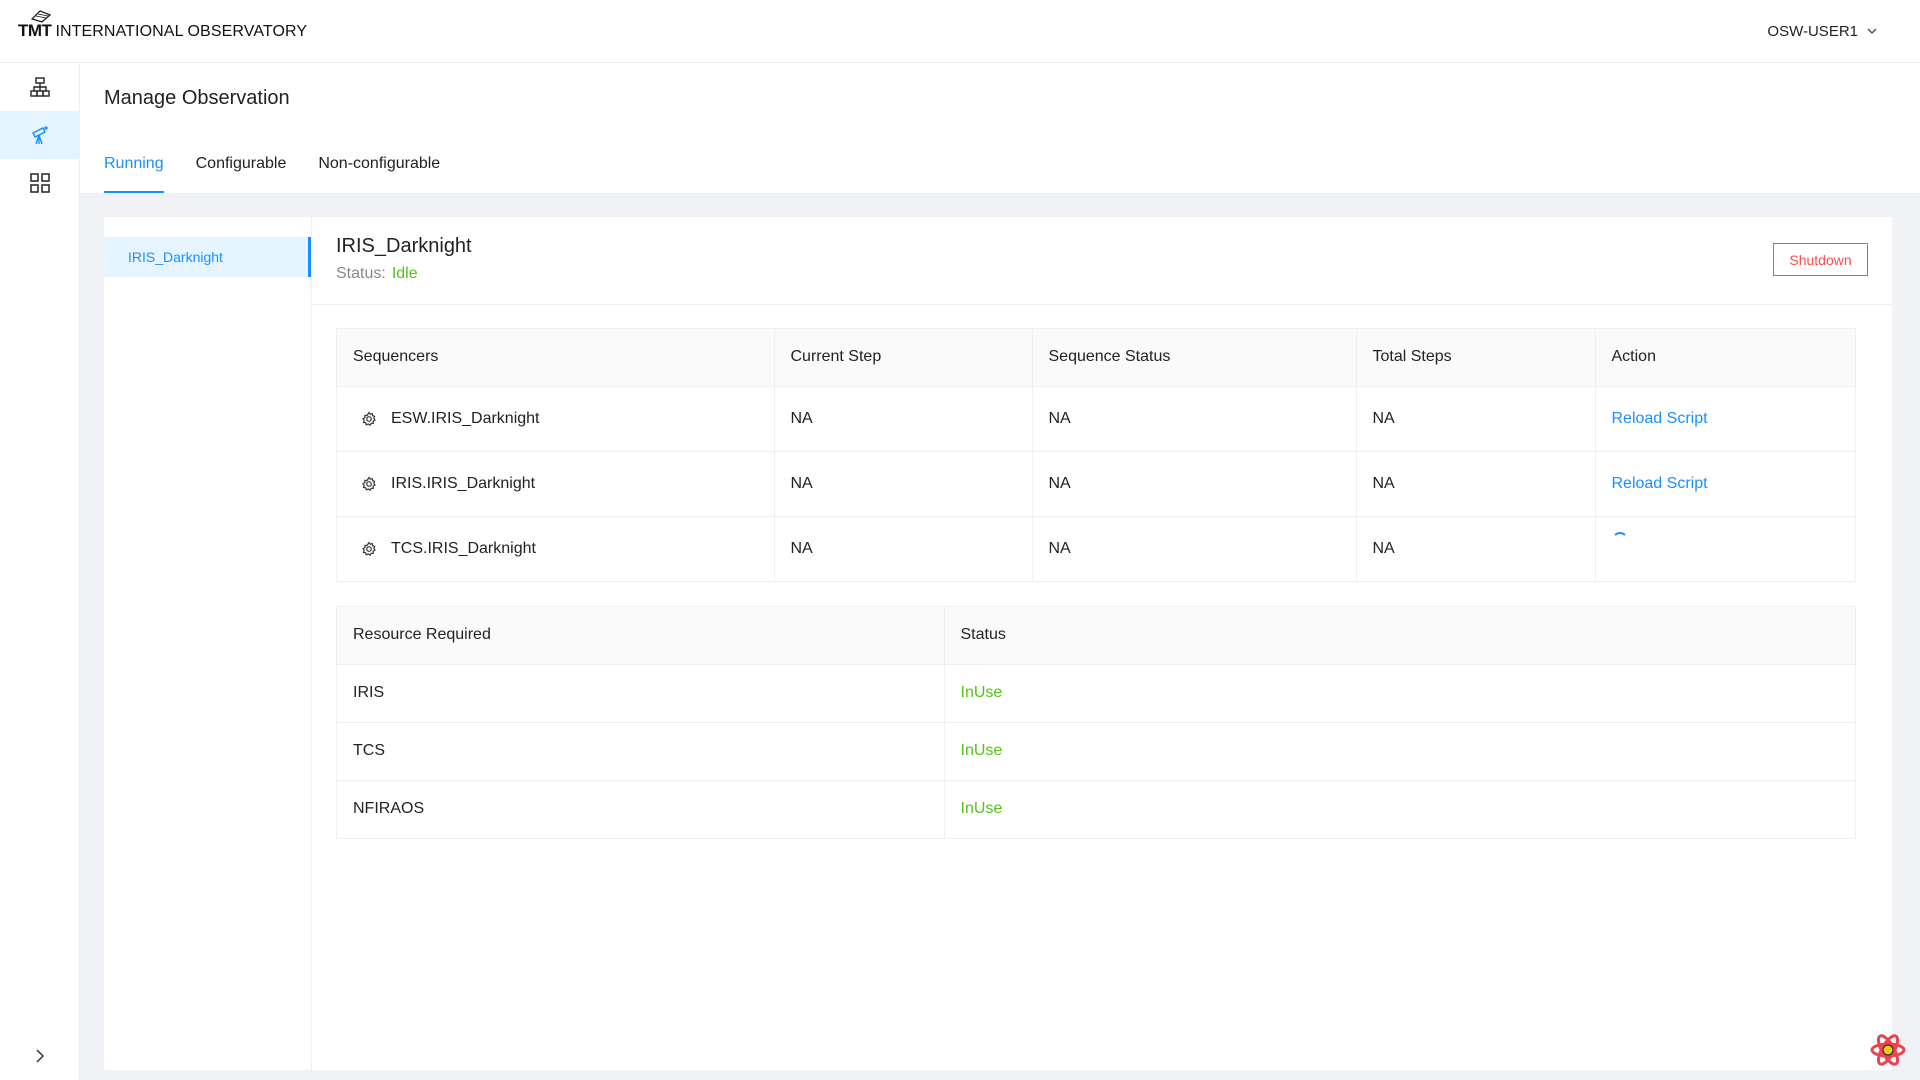 This screenshot has height=1080, width=1920. What do you see at coordinates (1476, 358) in the screenshot?
I see `column-header: Total Steps` at bounding box center [1476, 358].